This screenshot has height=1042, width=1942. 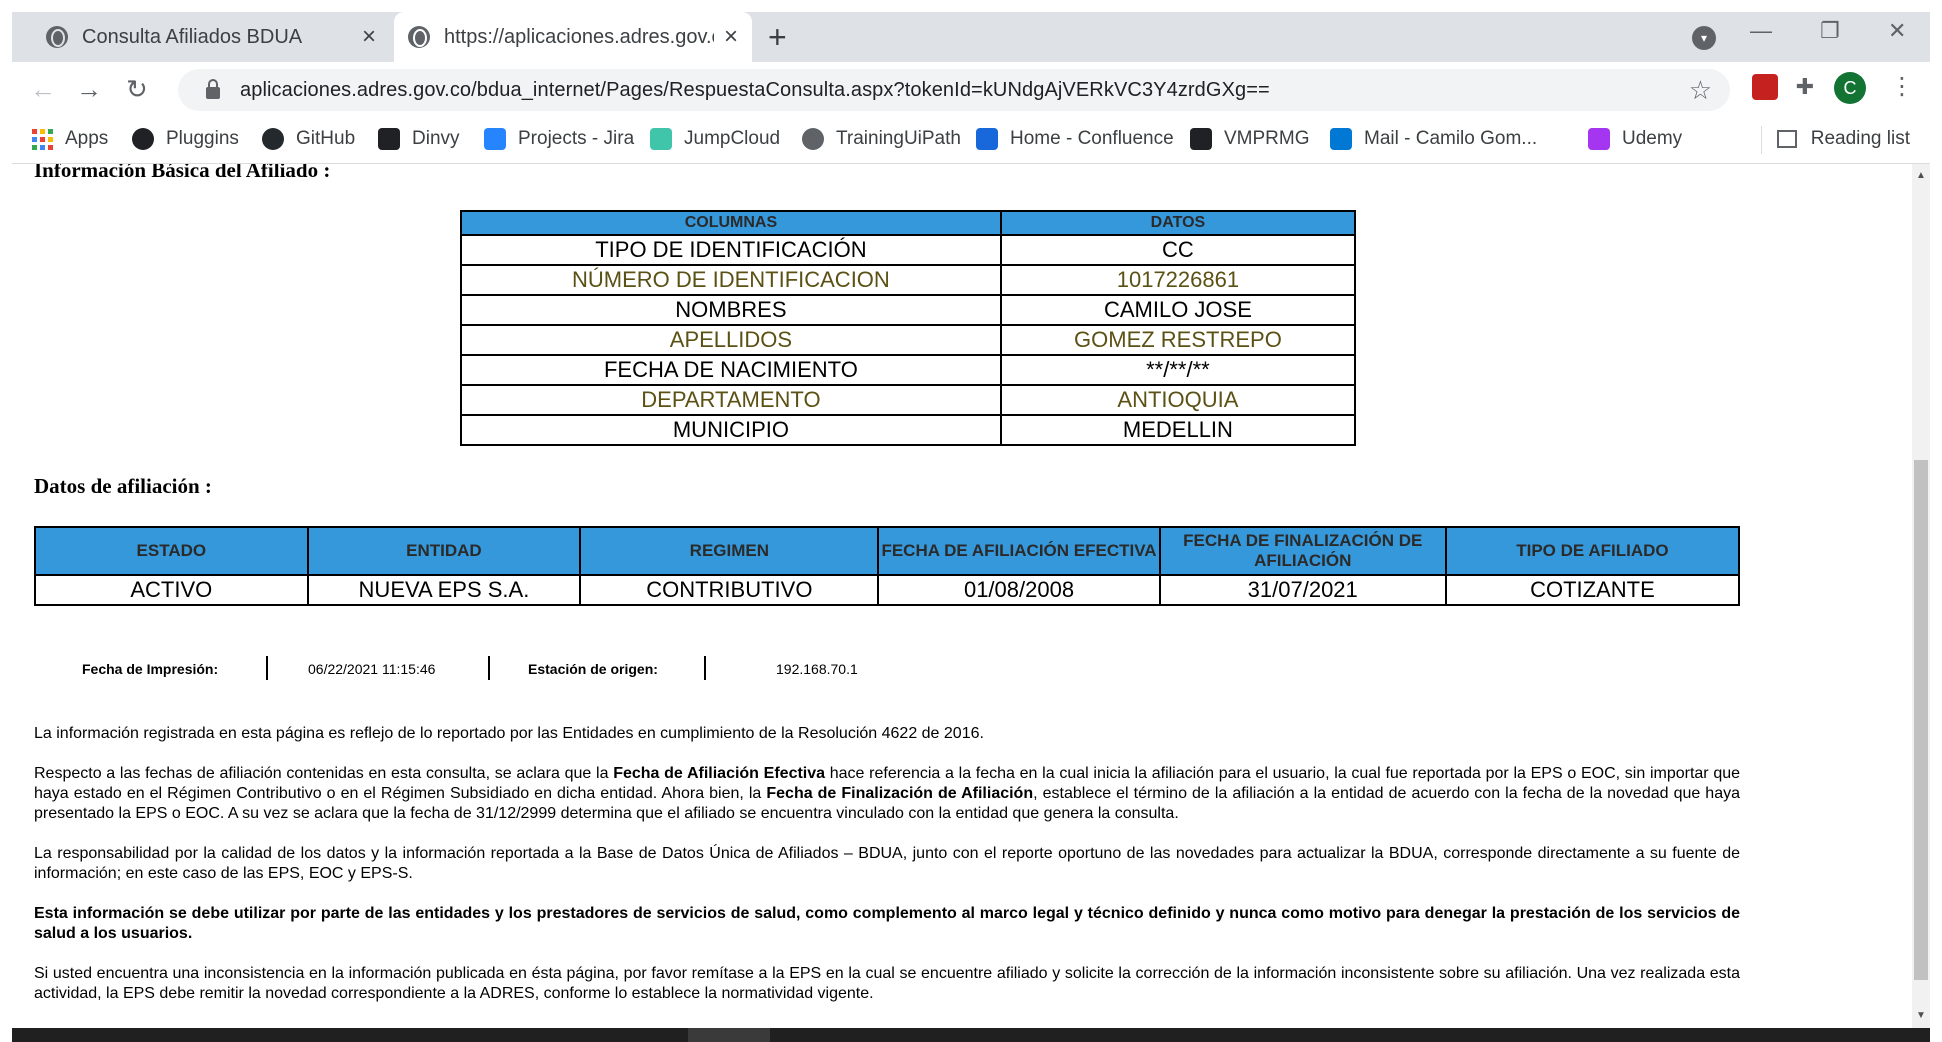 I want to click on table-cell: CONTRIBUTIVO, so click(x=729, y=590).